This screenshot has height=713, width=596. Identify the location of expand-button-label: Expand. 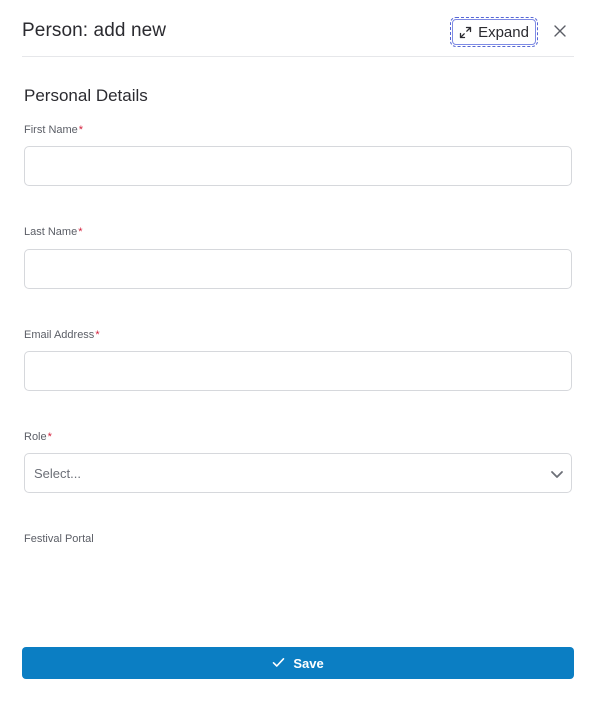
(503, 32).